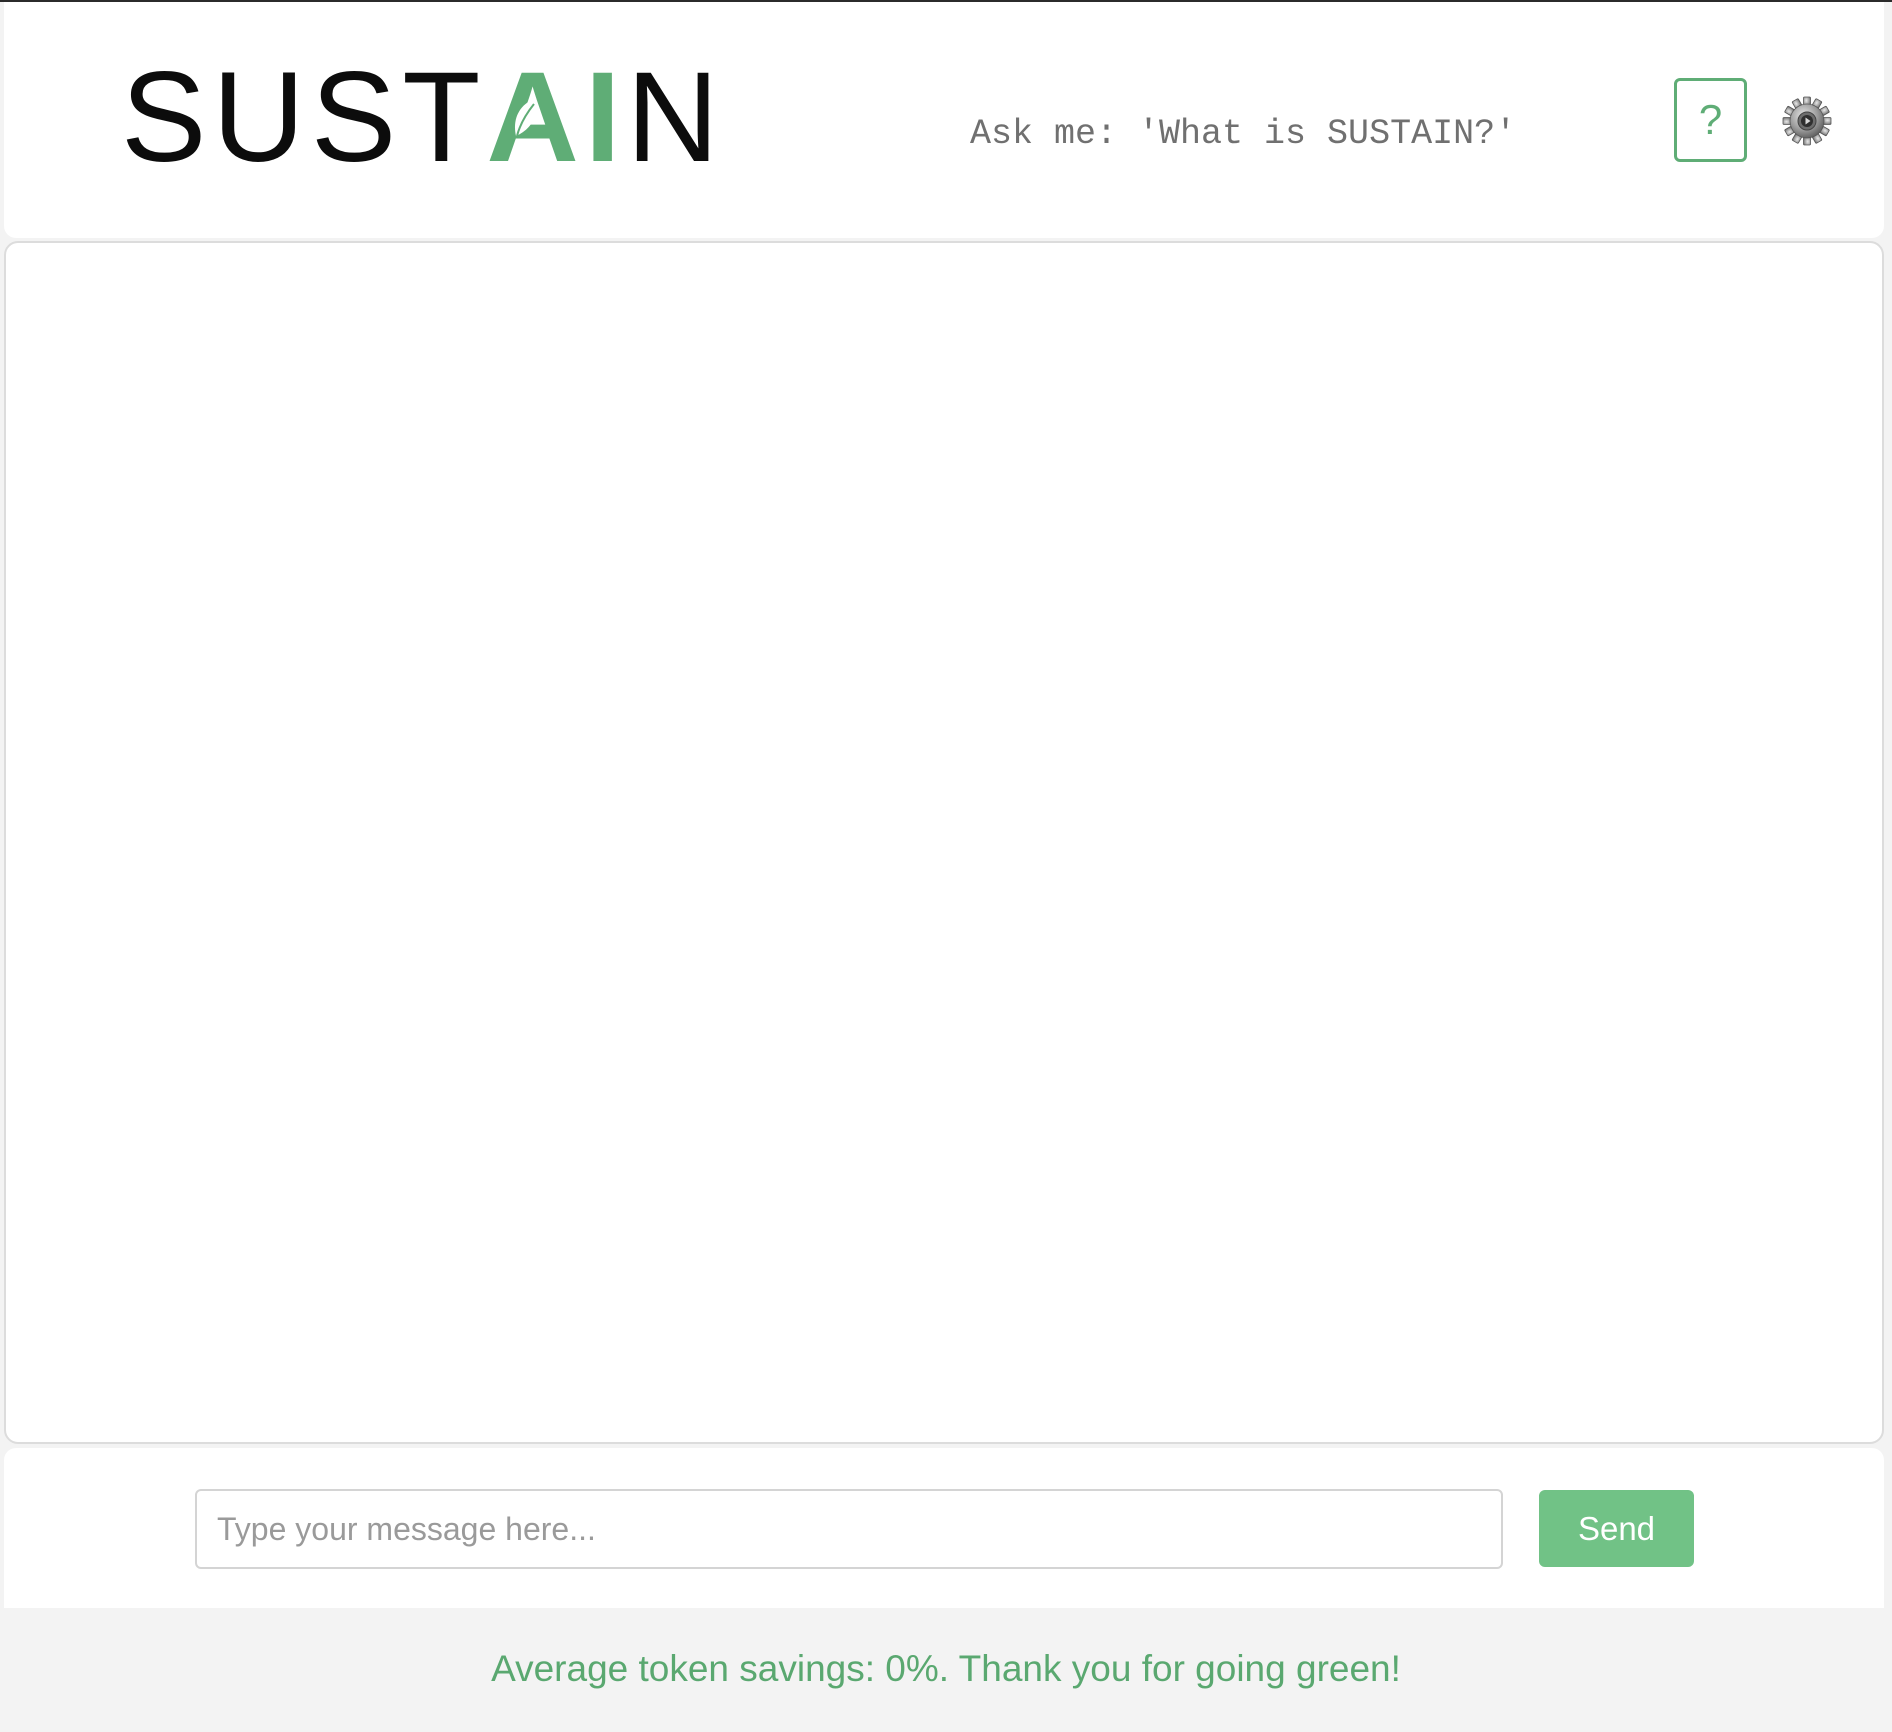  I want to click on app-header: SUST AI N Ask me: 'What is SUSTAIN?' ?, so click(944, 120).